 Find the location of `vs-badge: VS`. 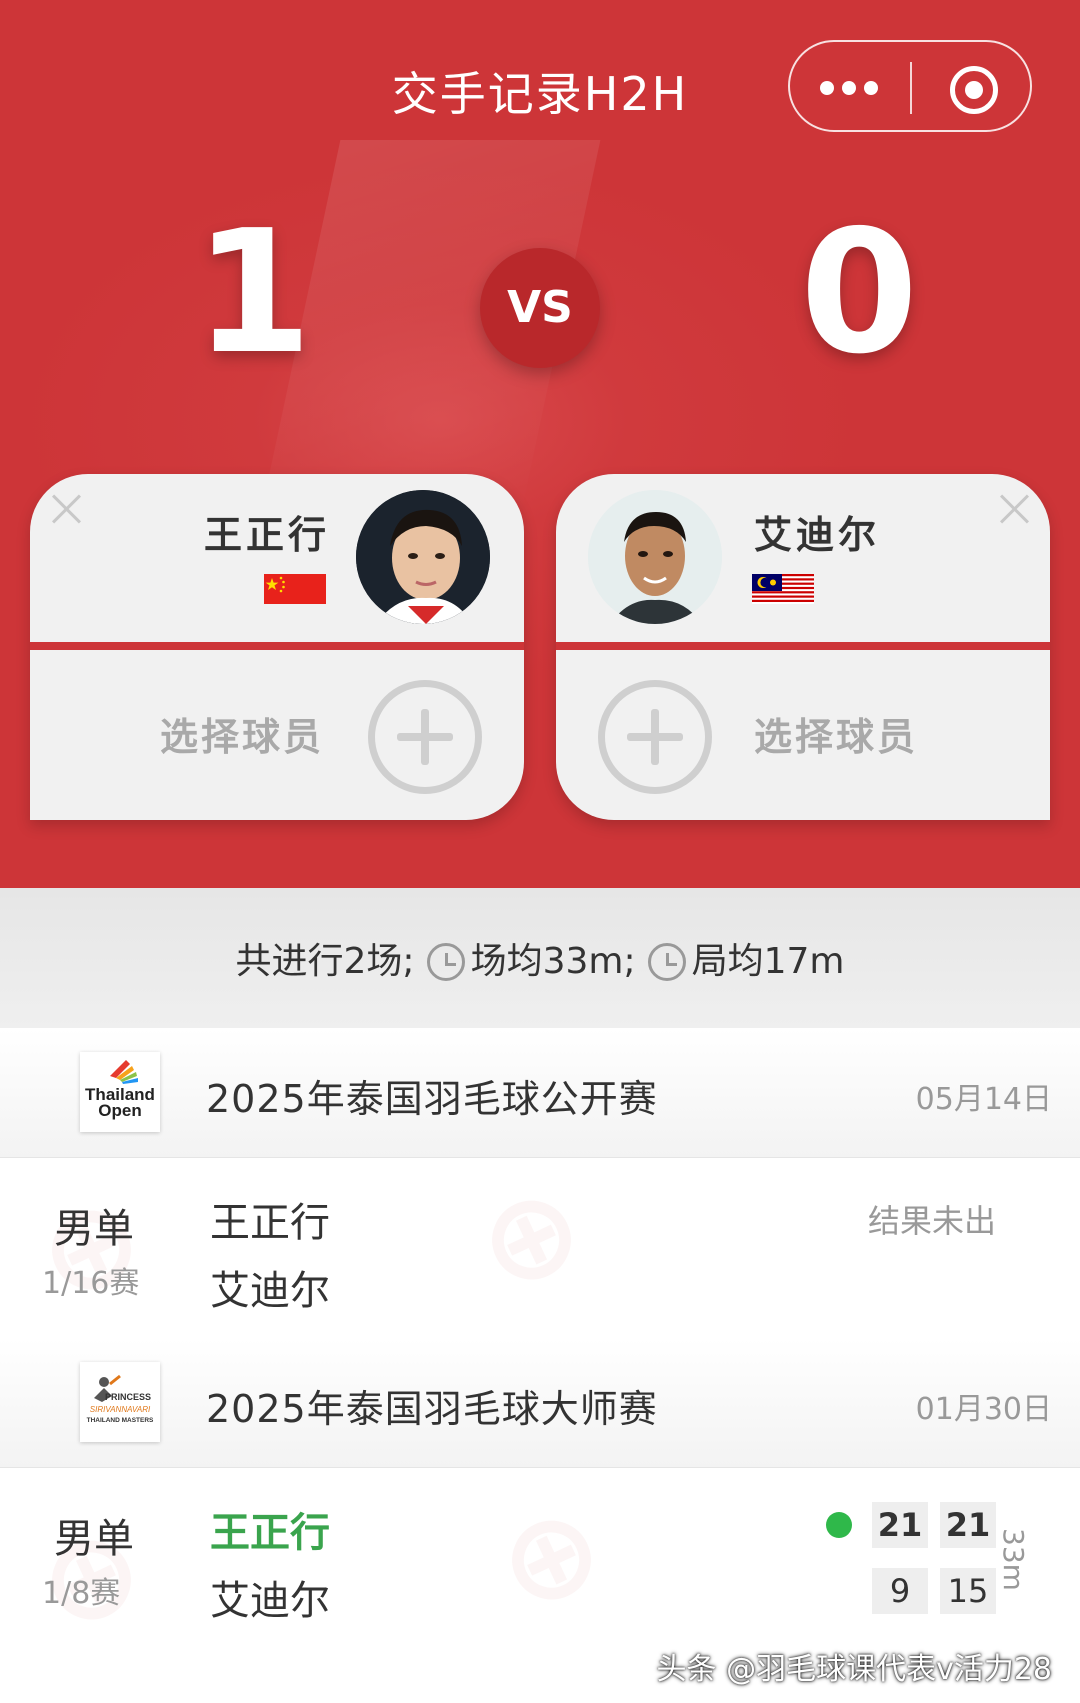

vs-badge: VS is located at coordinates (540, 308).